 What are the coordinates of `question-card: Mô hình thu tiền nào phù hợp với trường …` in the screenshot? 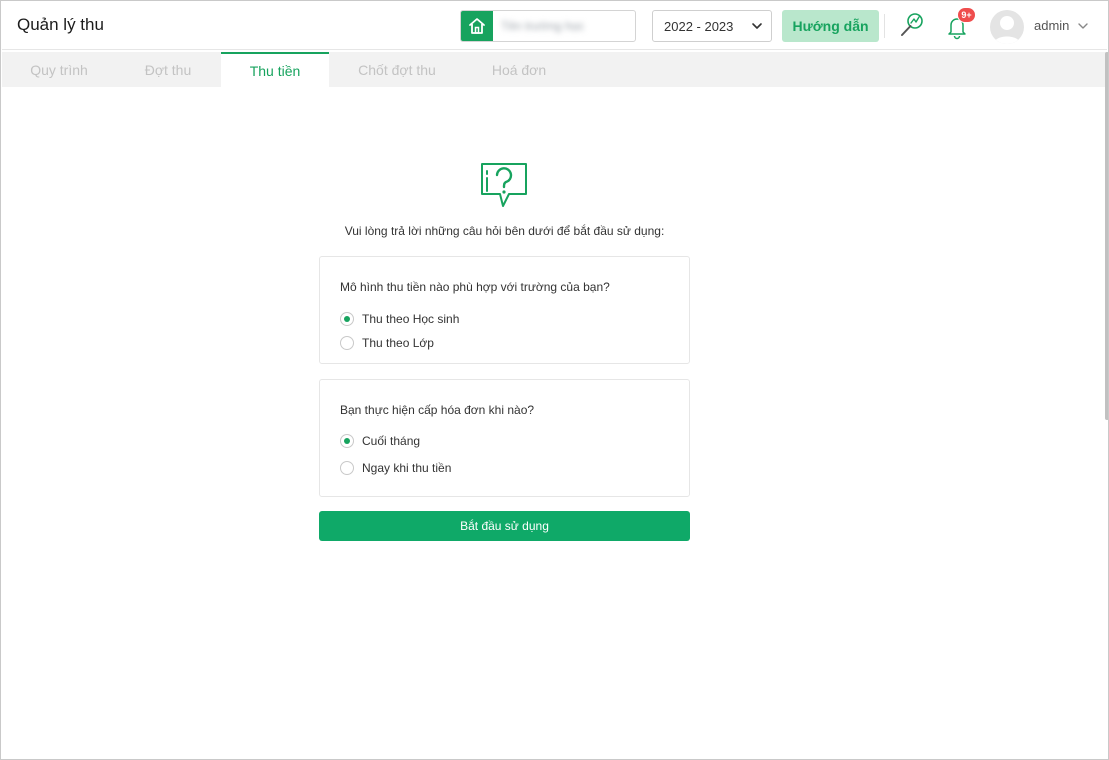 It's located at (504, 310).